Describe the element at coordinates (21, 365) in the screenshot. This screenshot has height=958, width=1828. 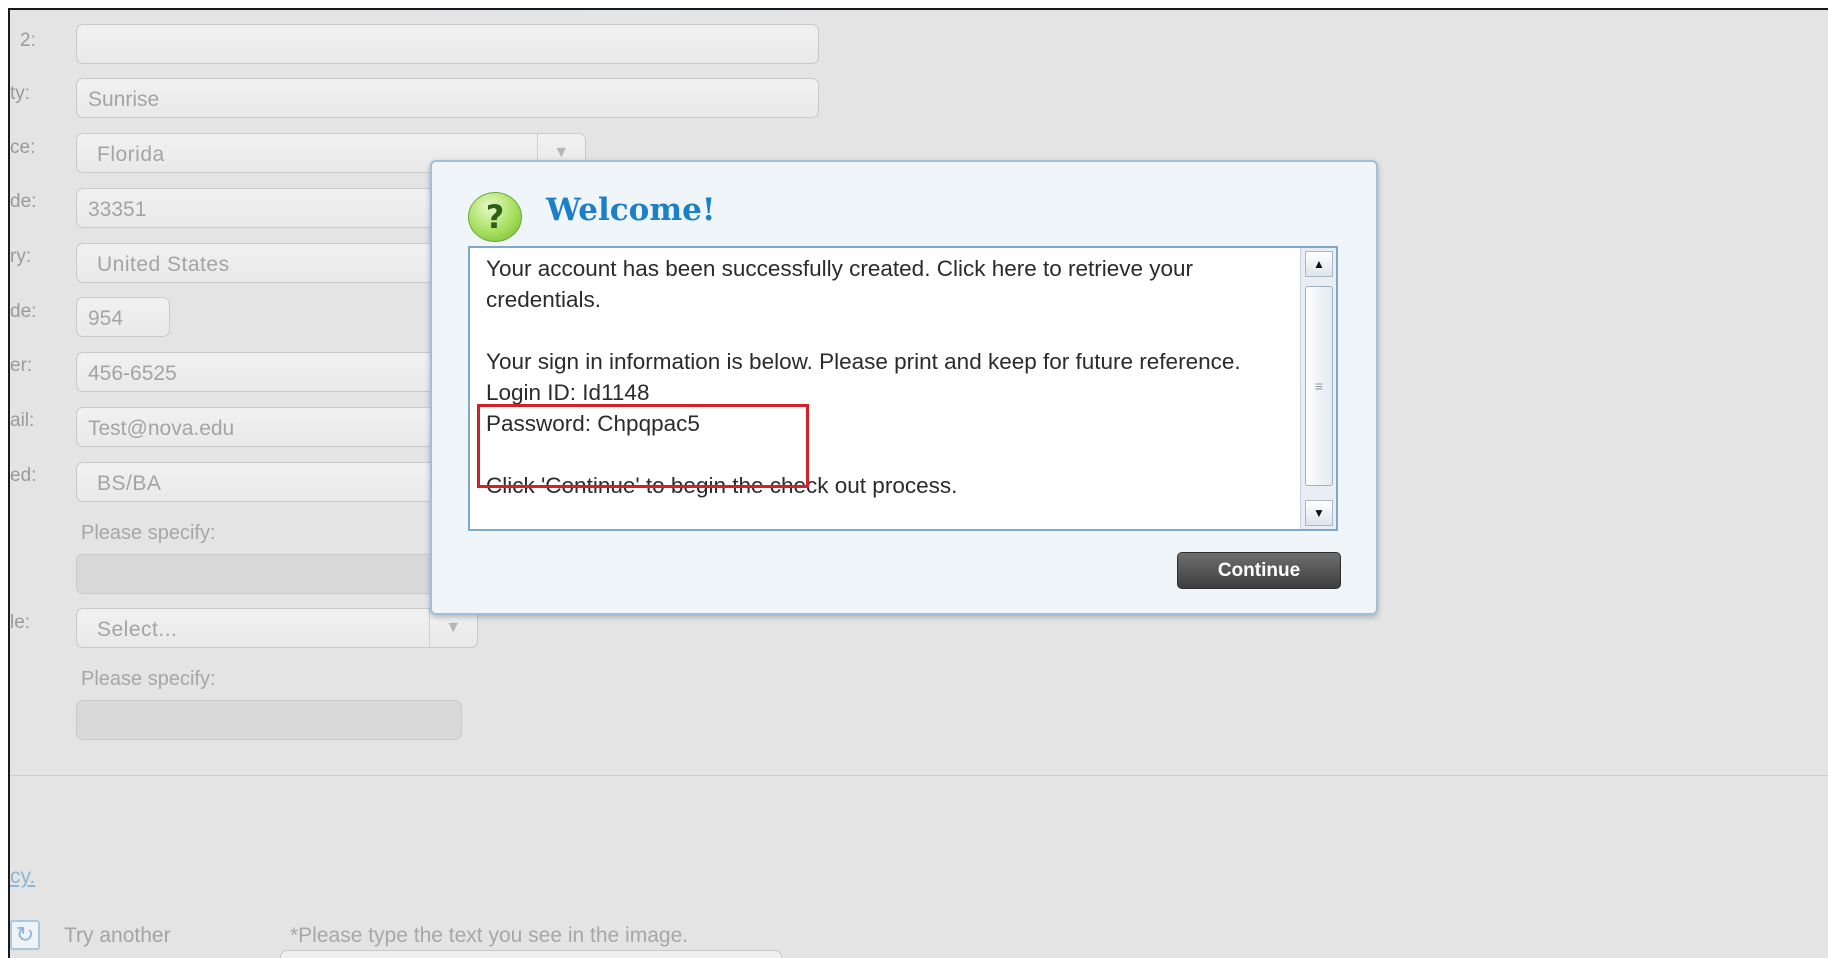
I see `phone-label: er:` at that location.